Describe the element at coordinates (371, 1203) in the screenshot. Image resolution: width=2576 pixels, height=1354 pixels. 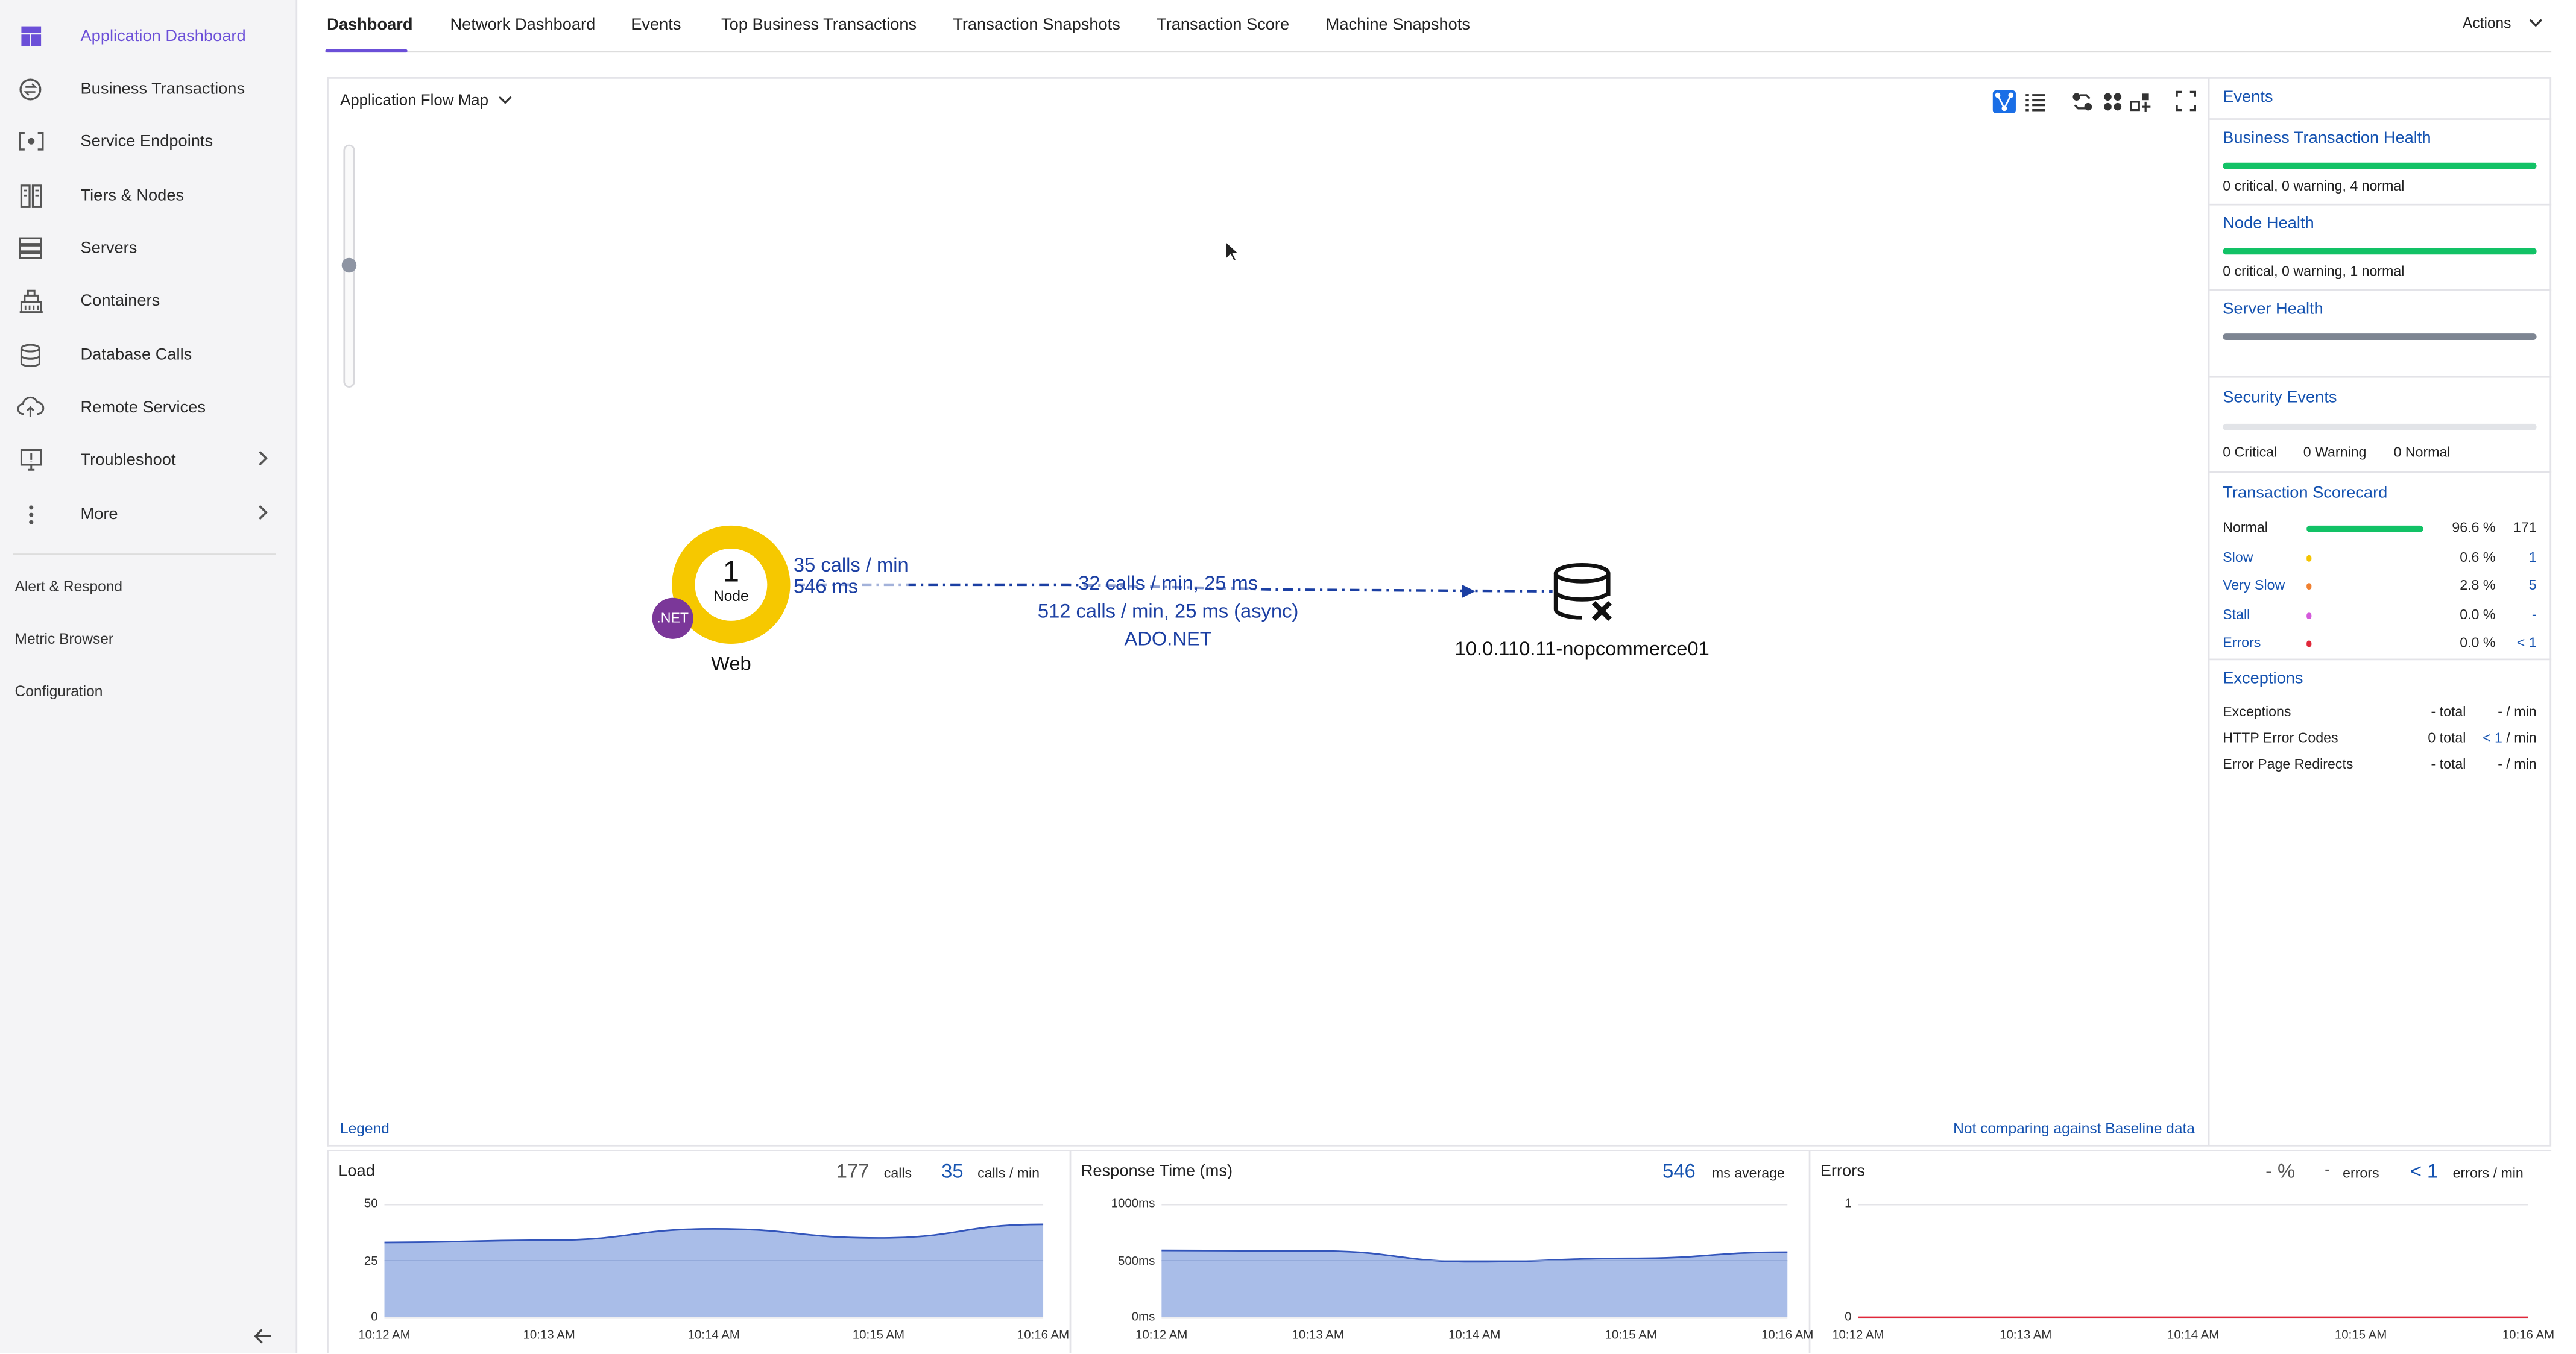
I see `y-tick-label: 50` at that location.